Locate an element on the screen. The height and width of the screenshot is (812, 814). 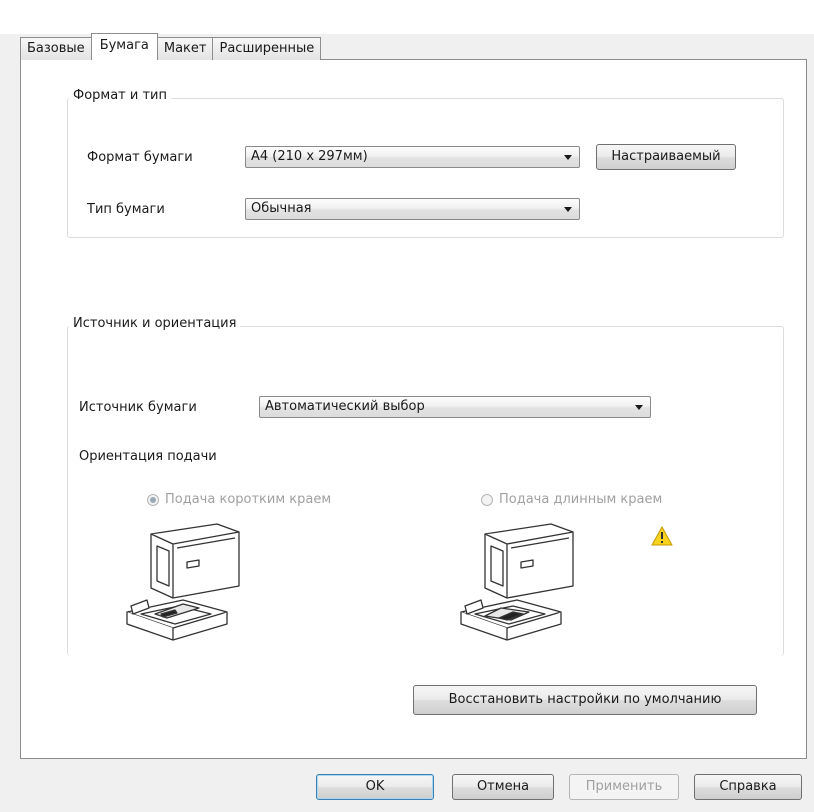
paper-type-label: Тип бумаги is located at coordinates (126, 209).